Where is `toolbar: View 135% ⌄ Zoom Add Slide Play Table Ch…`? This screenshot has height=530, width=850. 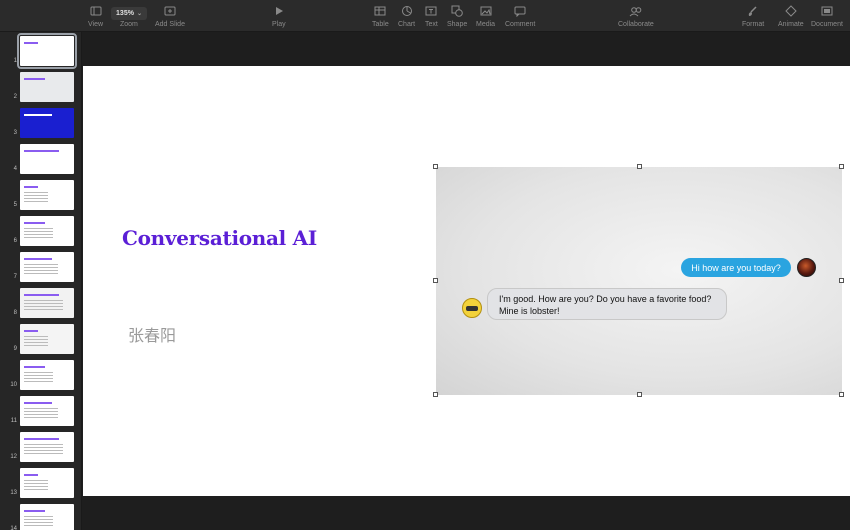 toolbar: View 135% ⌄ Zoom Add Slide Play Table Ch… is located at coordinates (425, 16).